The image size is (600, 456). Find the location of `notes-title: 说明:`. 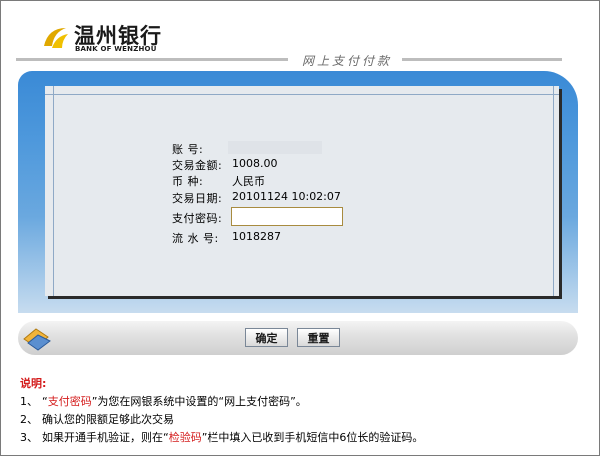

notes-title: 说明: is located at coordinates (33, 383).